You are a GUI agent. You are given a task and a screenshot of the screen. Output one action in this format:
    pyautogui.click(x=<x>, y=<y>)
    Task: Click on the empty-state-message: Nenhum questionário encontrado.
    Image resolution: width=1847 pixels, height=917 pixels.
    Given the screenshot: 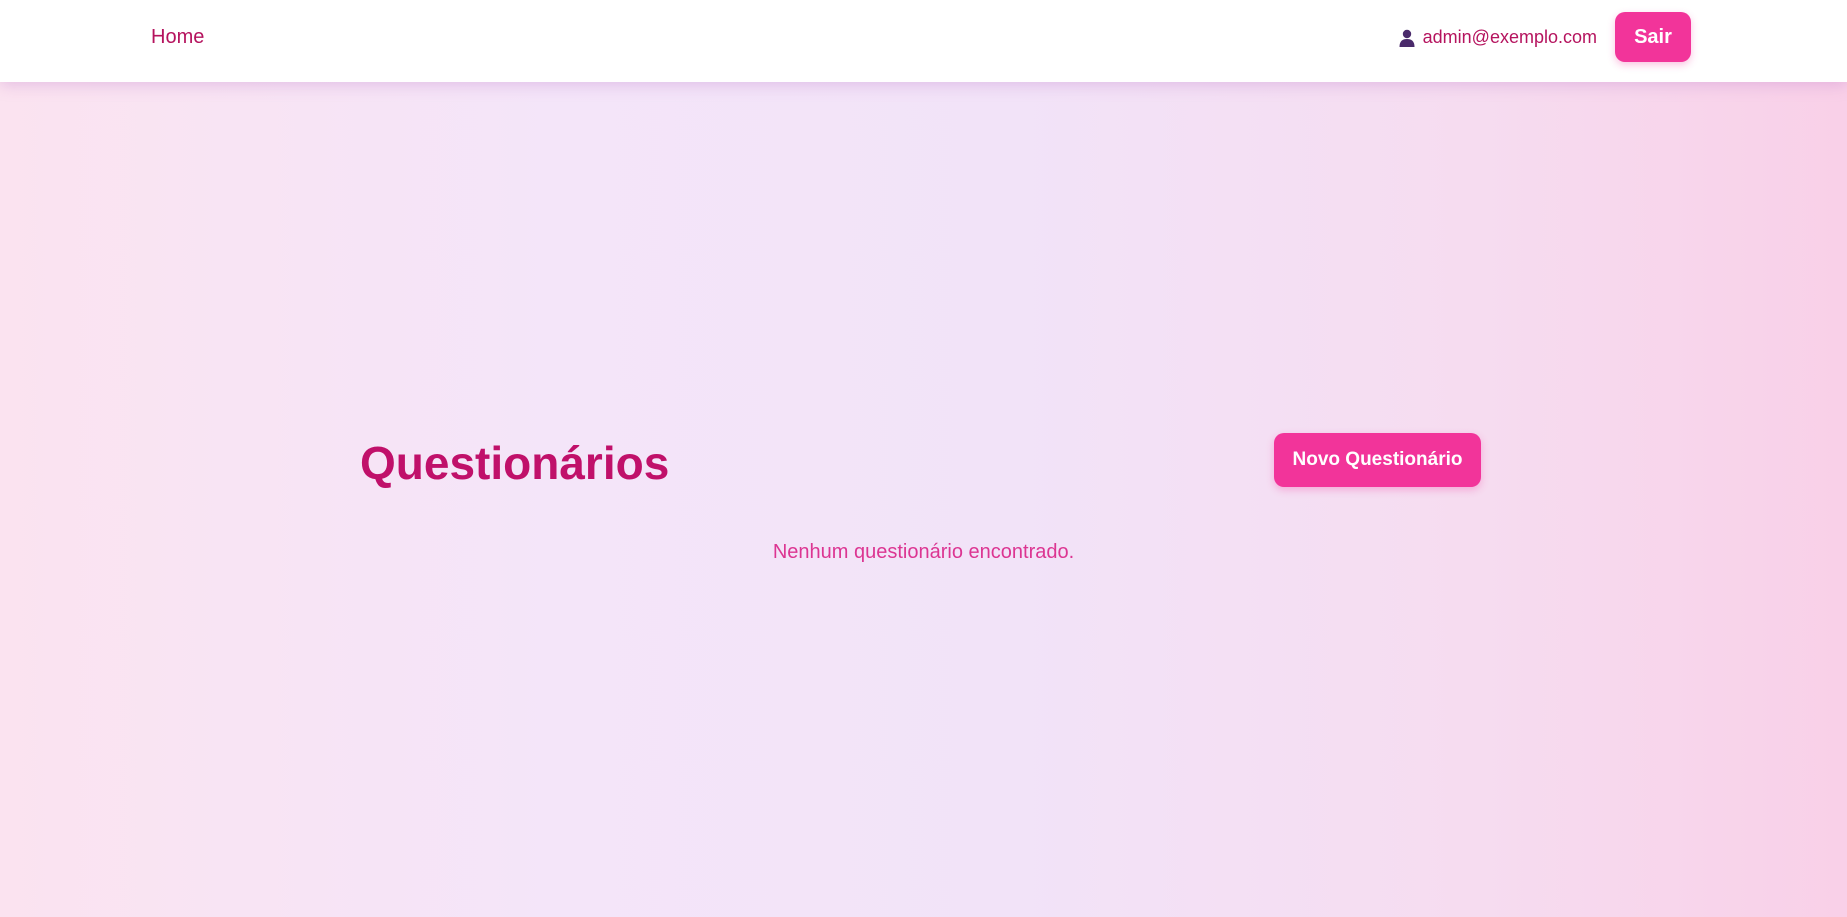 What is the action you would take?
    pyautogui.click(x=923, y=552)
    